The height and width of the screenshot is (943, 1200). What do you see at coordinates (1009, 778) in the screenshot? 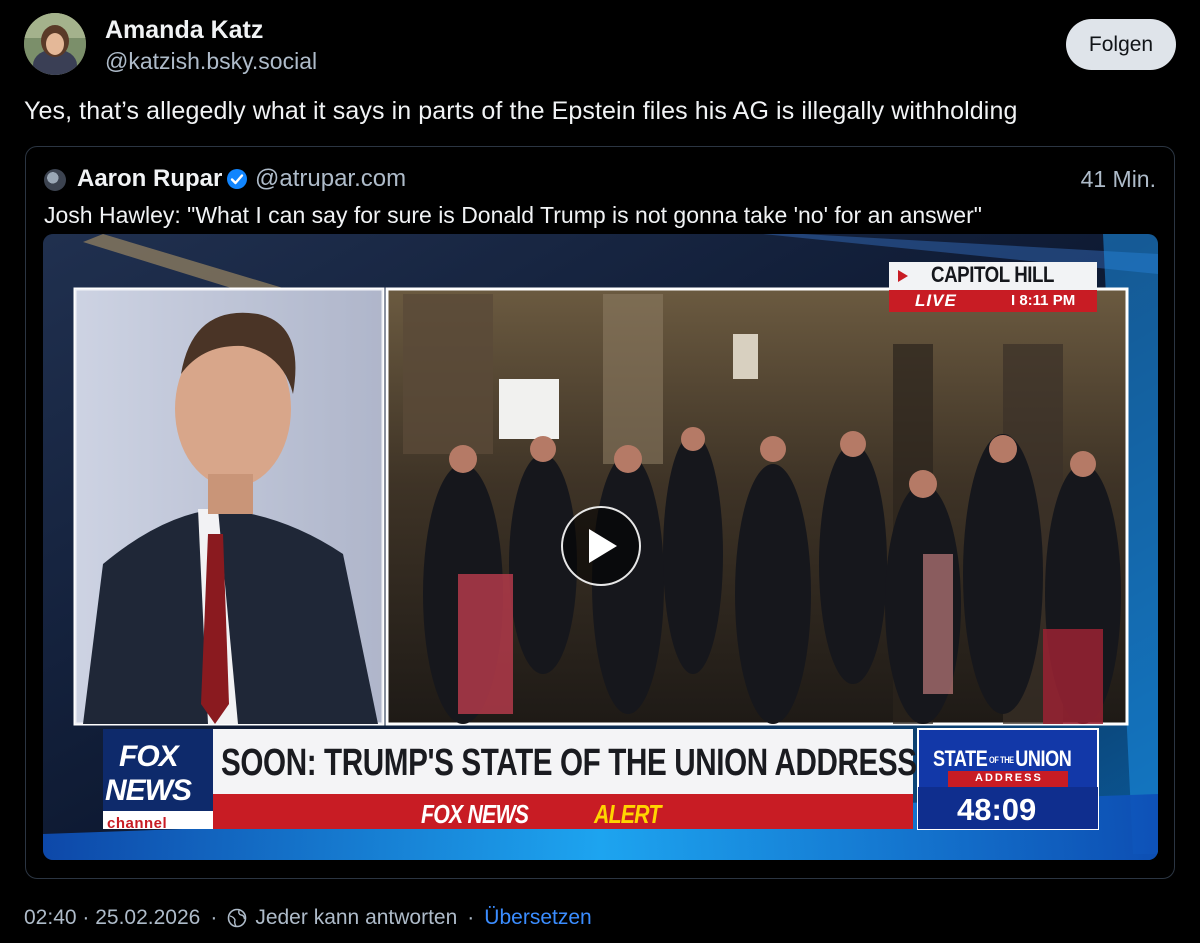
I see `sotu-subtitle: ADDRESS` at bounding box center [1009, 778].